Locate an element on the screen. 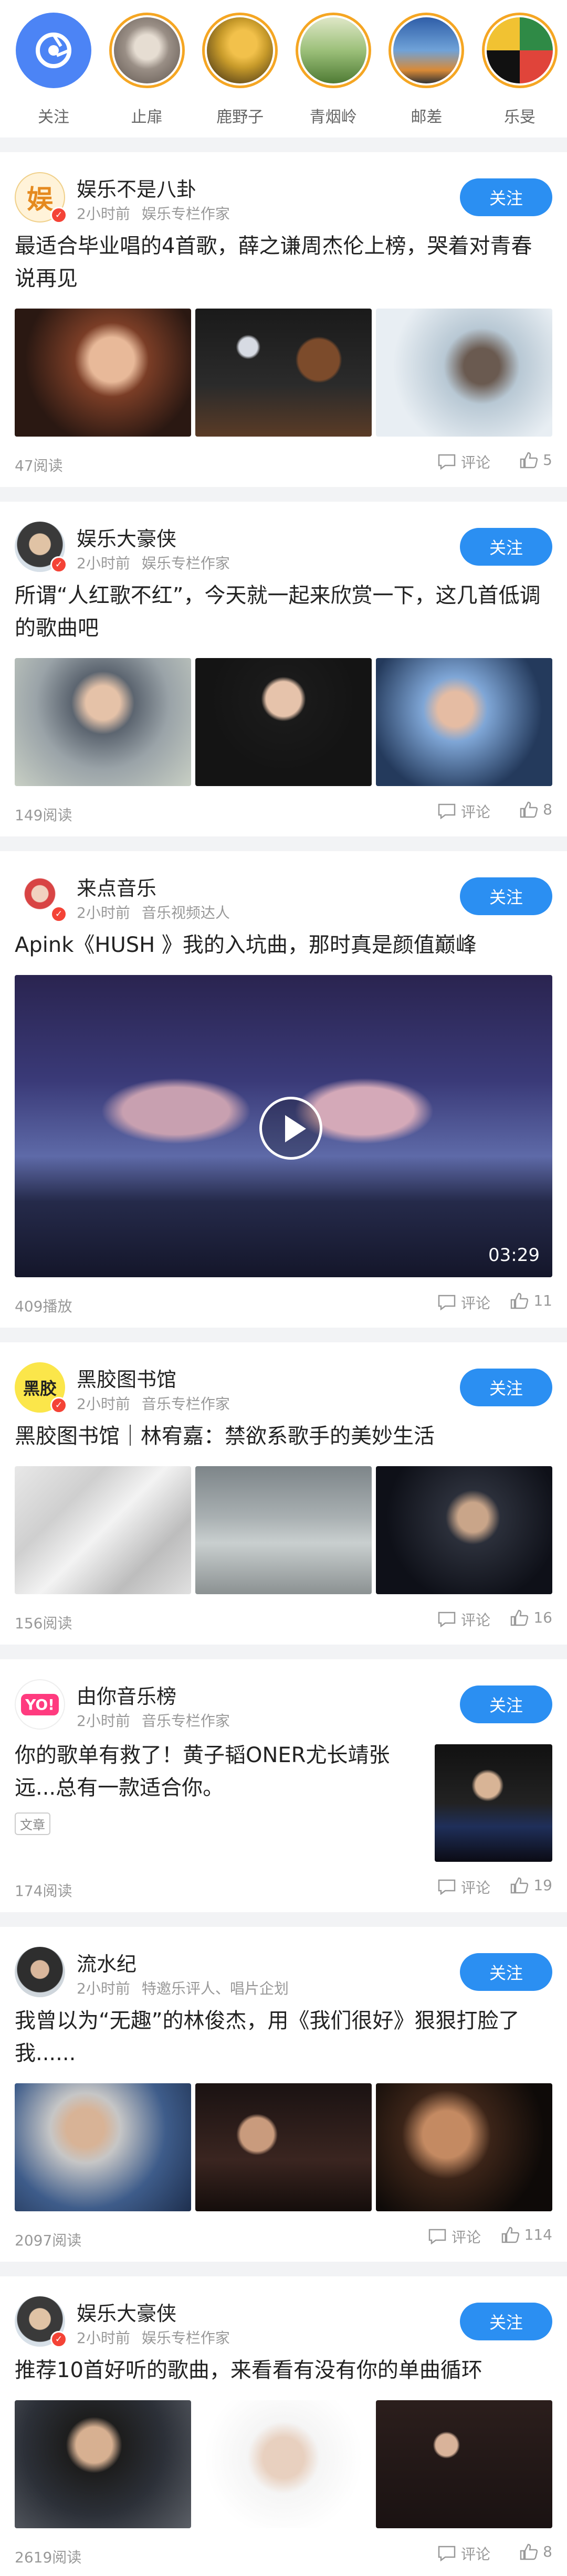 The image size is (567, 2576). read-count: 2619阅读 is located at coordinates (48, 2557).